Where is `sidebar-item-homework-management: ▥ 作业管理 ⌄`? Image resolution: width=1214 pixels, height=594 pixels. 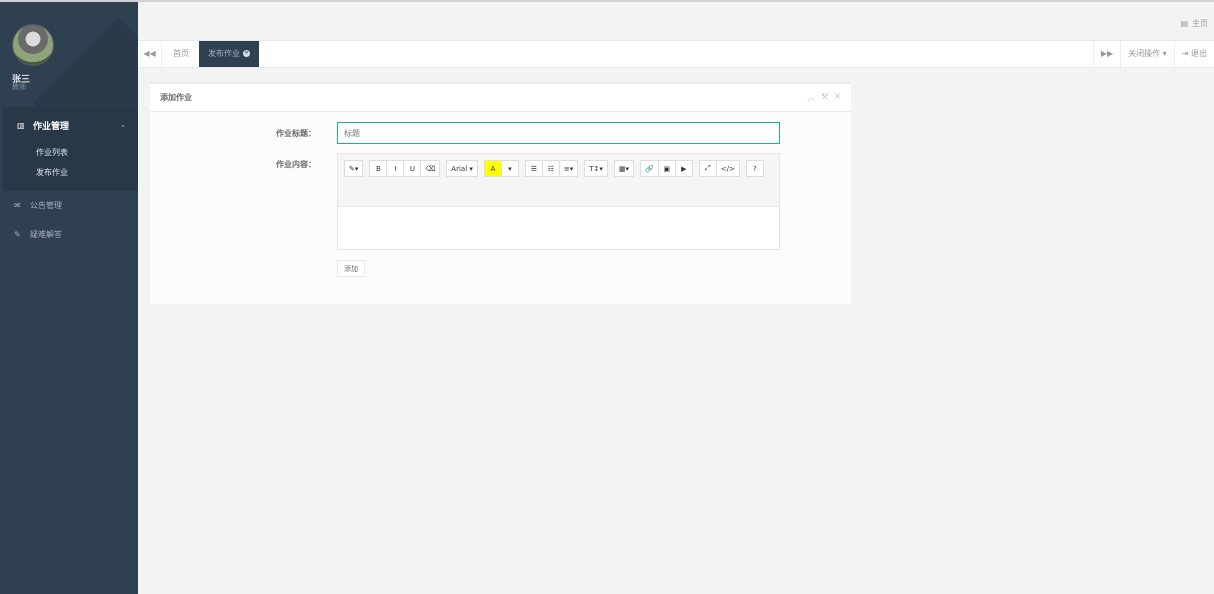
sidebar-item-homework-management: ▥ 作业管理 ⌄ is located at coordinates (70, 125).